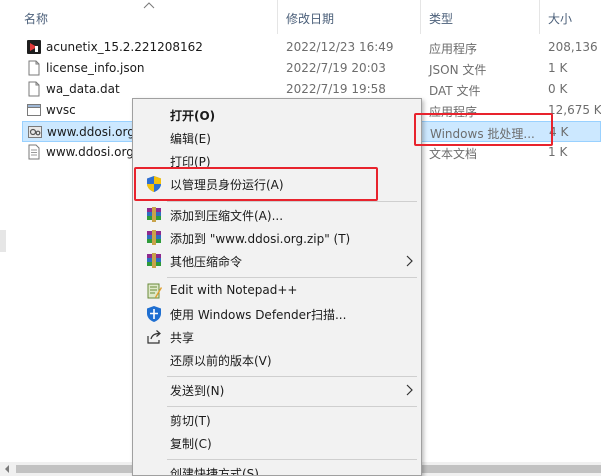 The image size is (601, 476). I want to click on navigation-pane-edge, so click(3, 241).